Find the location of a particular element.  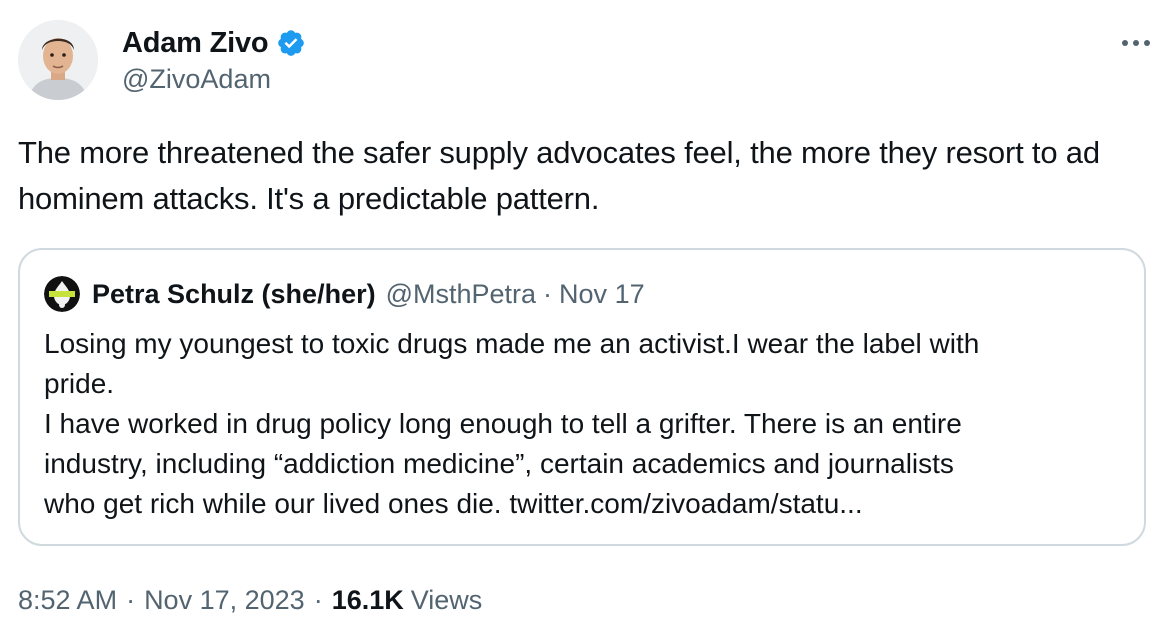

quoted-author-avatar is located at coordinates (62, 294).